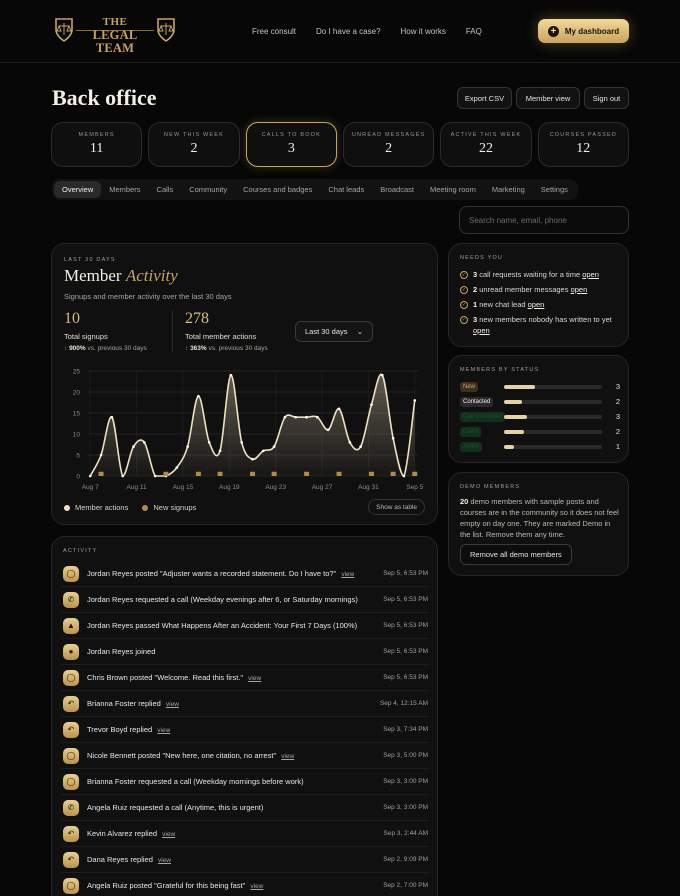 The height and width of the screenshot is (896, 680). I want to click on status-bar-track, so click(553, 447).